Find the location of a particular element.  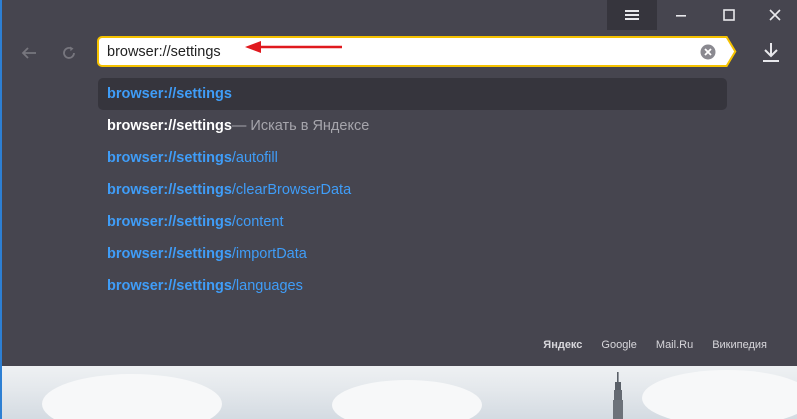

suggestion-rest: /autofill is located at coordinates (254, 158).